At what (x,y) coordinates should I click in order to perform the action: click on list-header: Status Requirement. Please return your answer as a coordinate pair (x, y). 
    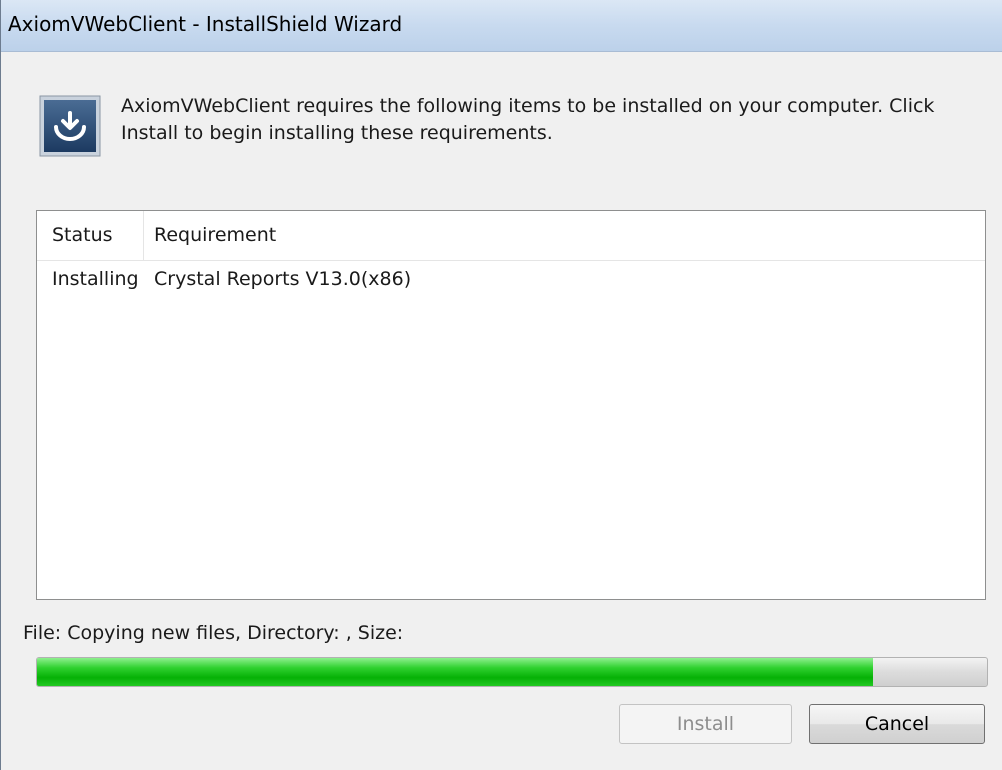
    Looking at the image, I should click on (511, 236).